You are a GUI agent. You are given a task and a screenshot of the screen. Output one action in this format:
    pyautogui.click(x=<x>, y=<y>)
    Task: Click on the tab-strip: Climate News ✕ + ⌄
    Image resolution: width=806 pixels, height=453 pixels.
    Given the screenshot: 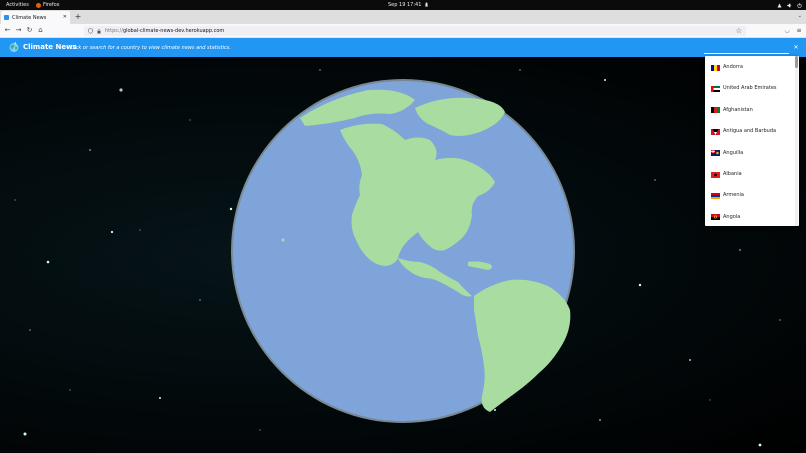 What is the action you would take?
    pyautogui.click(x=403, y=17)
    